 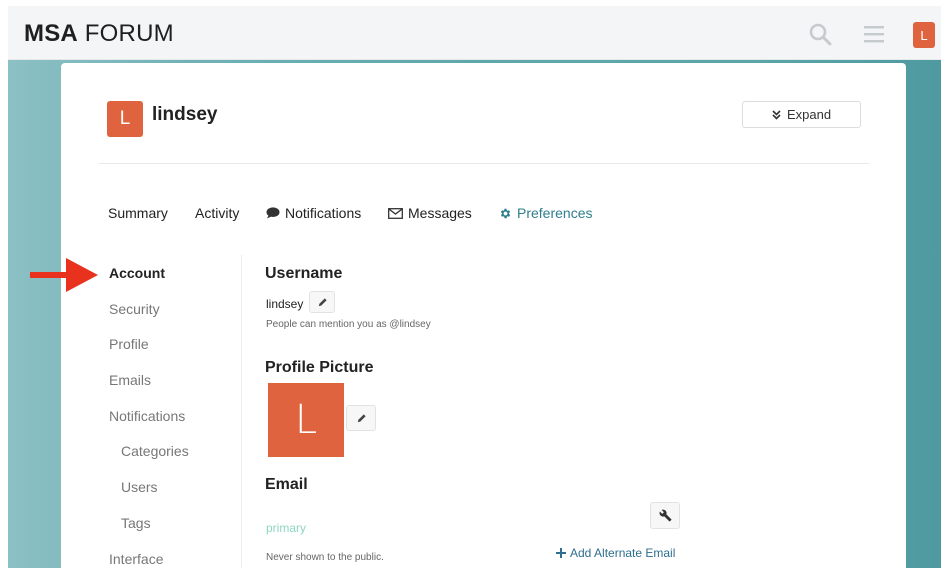 What do you see at coordinates (474, 33) in the screenshot?
I see `site-header: MSA FORUM L` at bounding box center [474, 33].